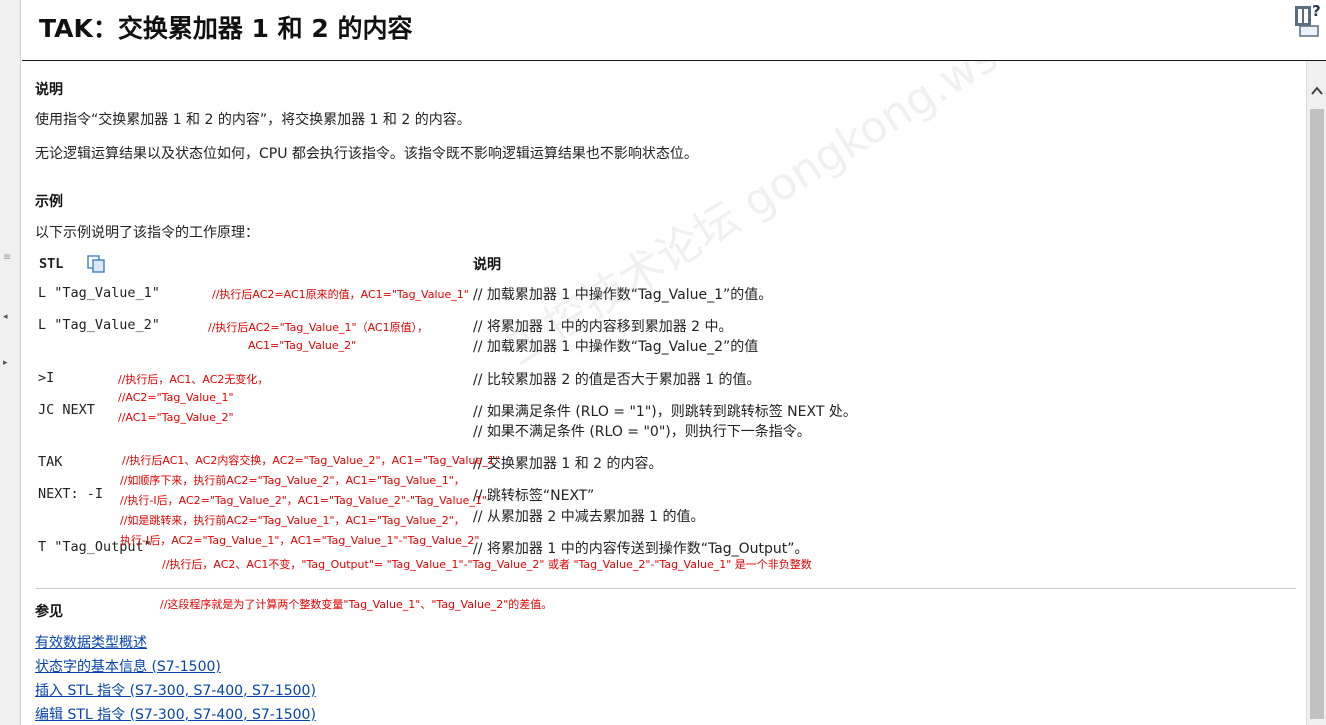 The image size is (1326, 725). I want to click on comment-line-4a: // 如果满足条件 (RLO = "1")，则跳转到跳转标签 NEXT 处。, so click(665, 412).